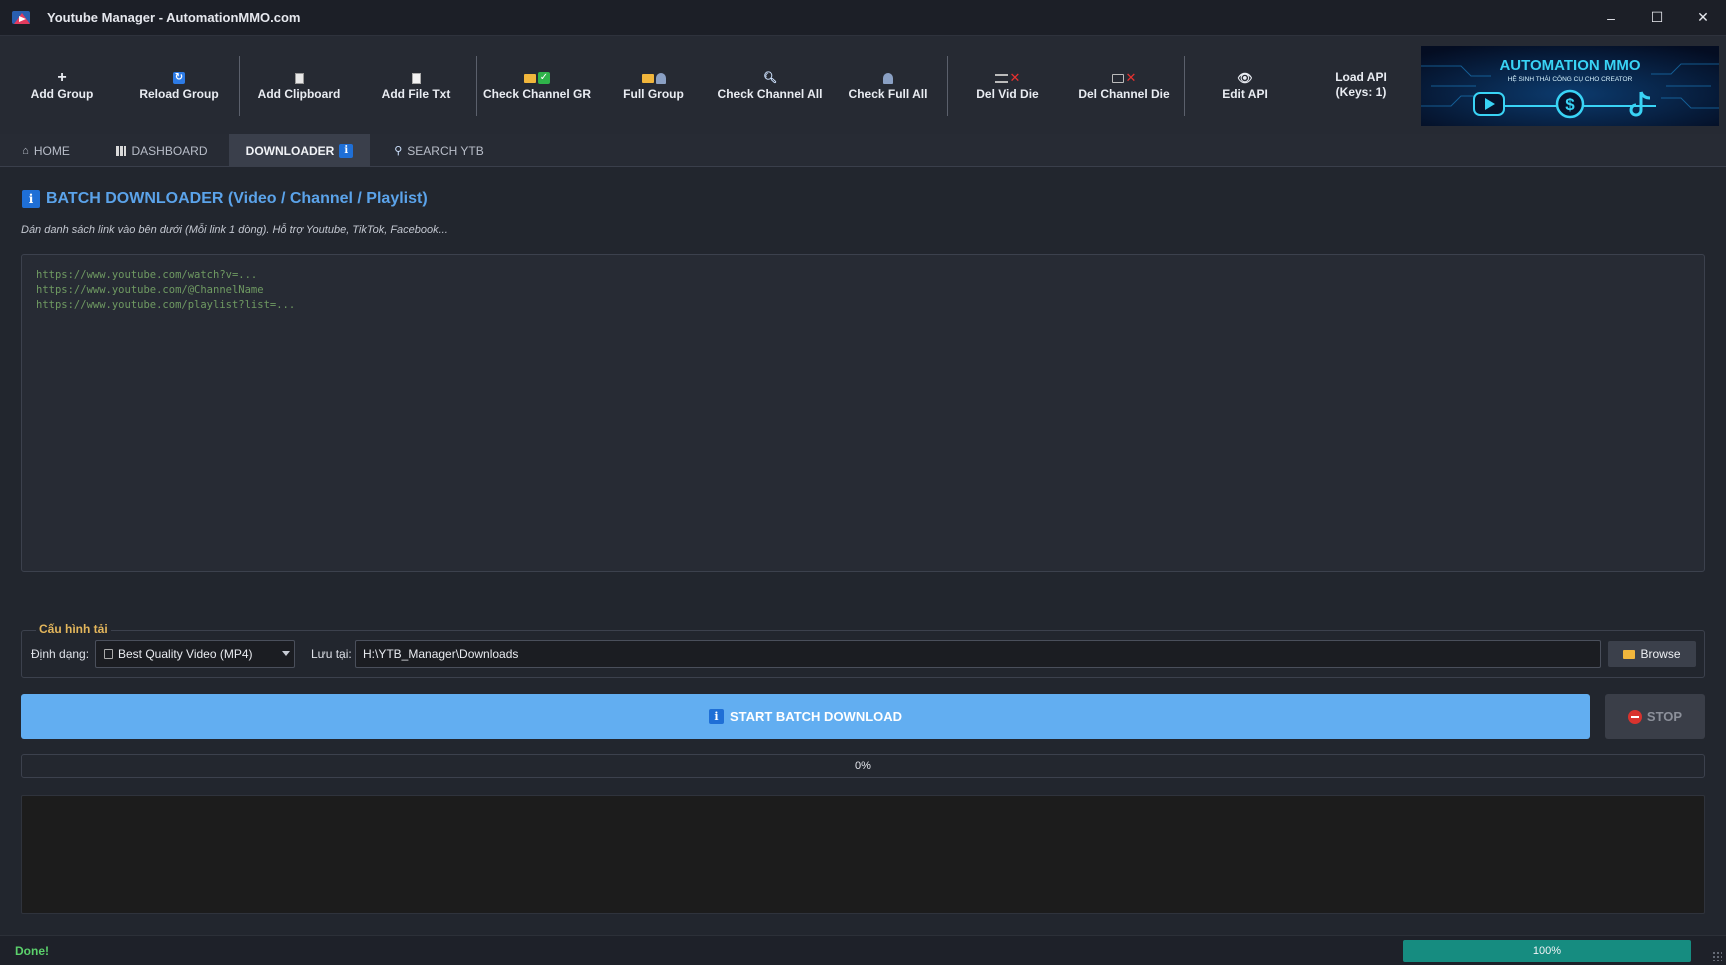 Image resolution: width=1726 pixels, height=965 pixels. What do you see at coordinates (770, 78) in the screenshot?
I see `search-icon: 🔍︎` at bounding box center [770, 78].